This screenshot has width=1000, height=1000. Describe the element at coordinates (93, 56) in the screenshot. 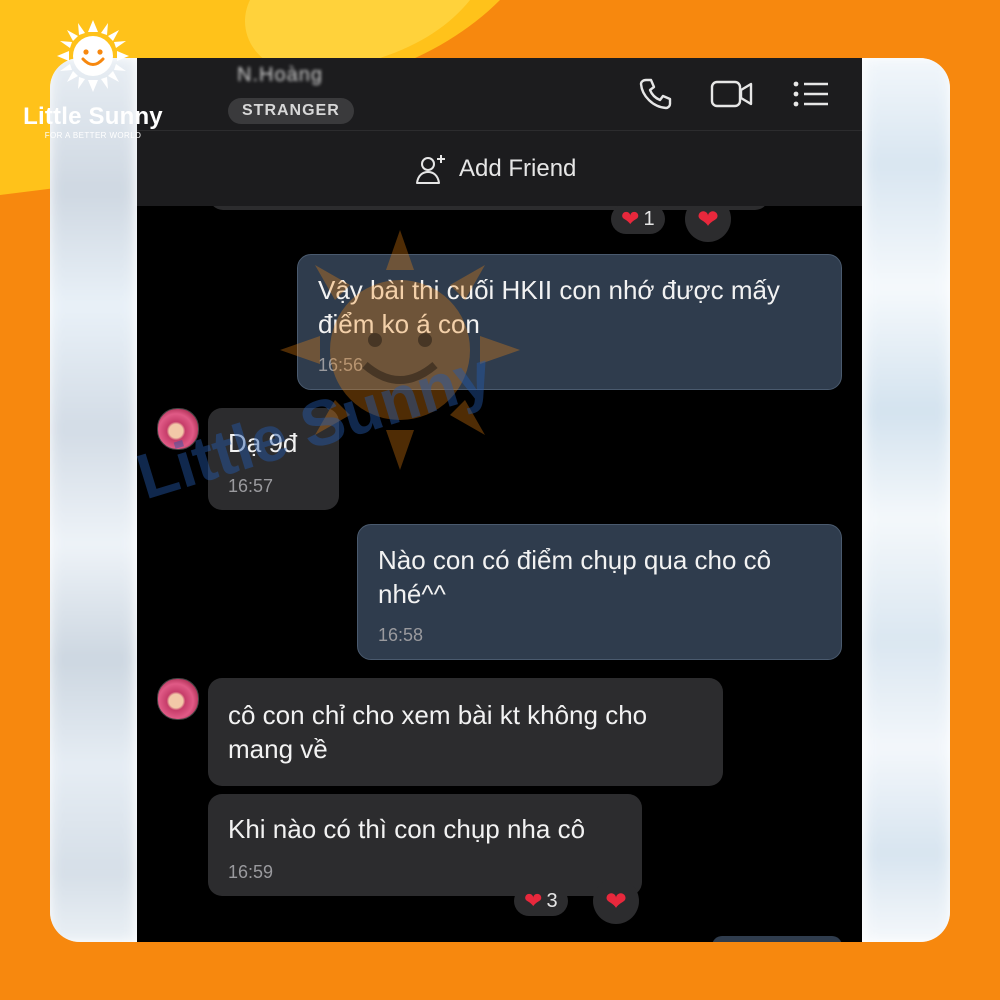

I see `sun-logo-icon` at that location.